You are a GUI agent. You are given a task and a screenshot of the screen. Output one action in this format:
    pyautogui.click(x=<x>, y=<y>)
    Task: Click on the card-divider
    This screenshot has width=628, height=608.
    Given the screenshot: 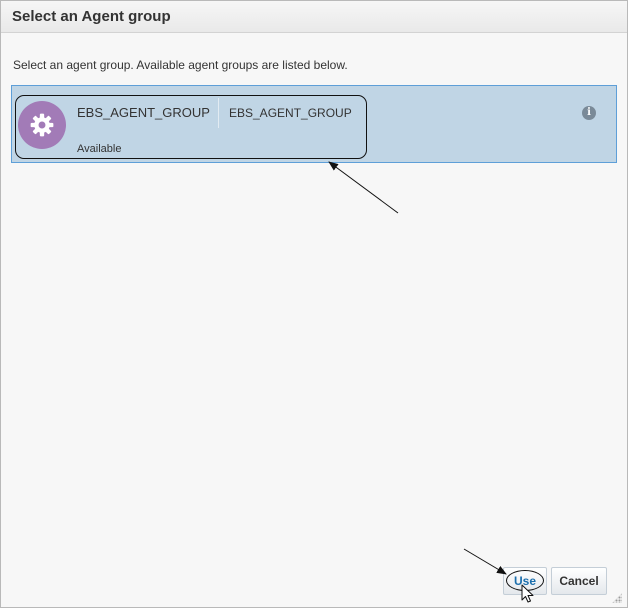 What is the action you would take?
    pyautogui.click(x=218, y=113)
    